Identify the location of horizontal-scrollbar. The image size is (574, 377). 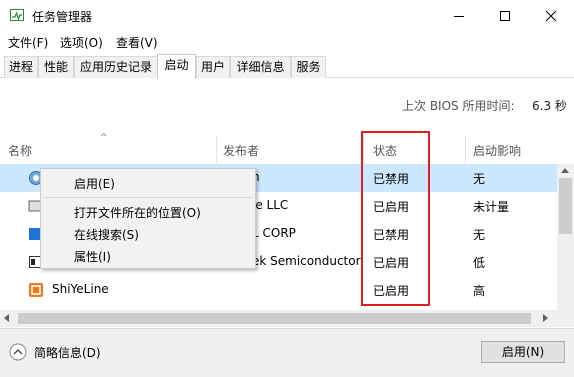
(278, 318).